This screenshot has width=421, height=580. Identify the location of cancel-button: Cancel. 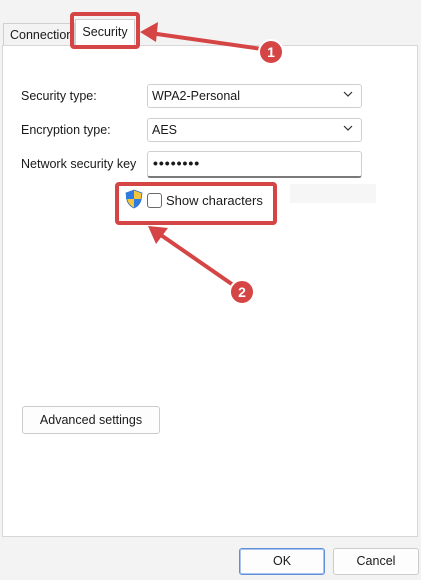
(376, 561).